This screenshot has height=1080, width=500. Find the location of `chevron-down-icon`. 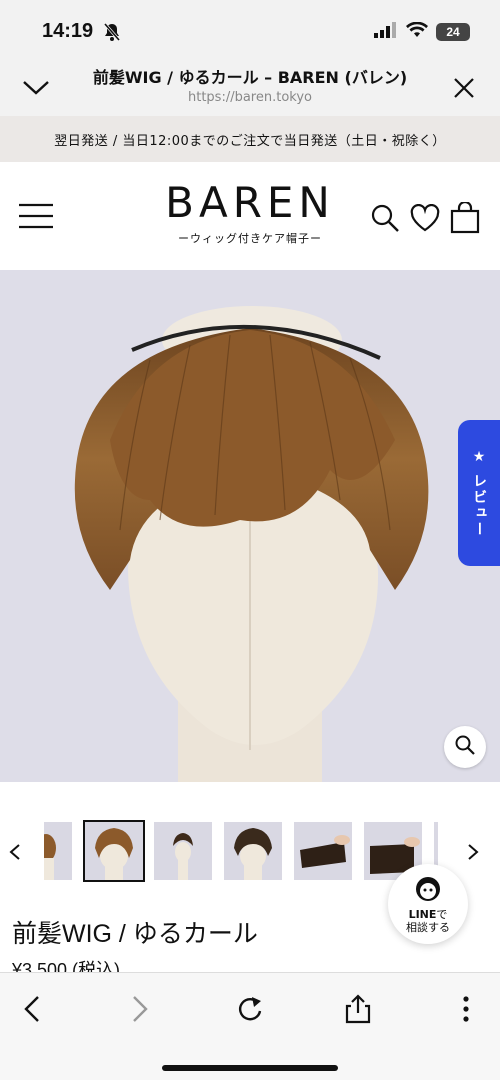

chevron-down-icon is located at coordinates (36, 89).